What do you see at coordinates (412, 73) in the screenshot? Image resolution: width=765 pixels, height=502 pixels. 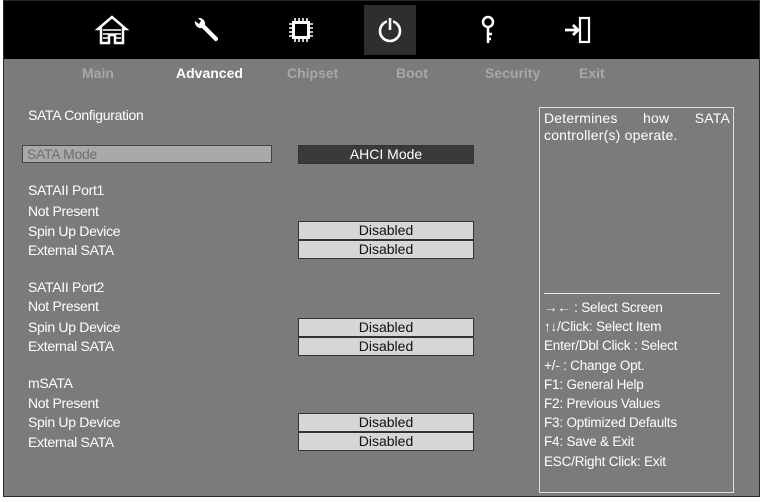 I see `tab-boot: Boot` at bounding box center [412, 73].